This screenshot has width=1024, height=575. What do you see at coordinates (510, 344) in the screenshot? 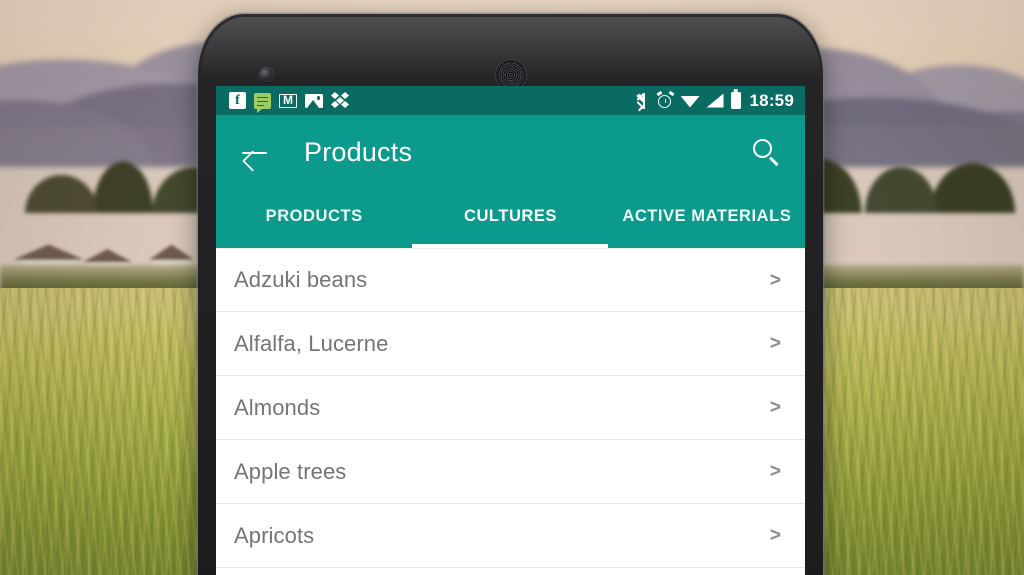
I see `list-item: Alfalfa, Lucerne >` at bounding box center [510, 344].